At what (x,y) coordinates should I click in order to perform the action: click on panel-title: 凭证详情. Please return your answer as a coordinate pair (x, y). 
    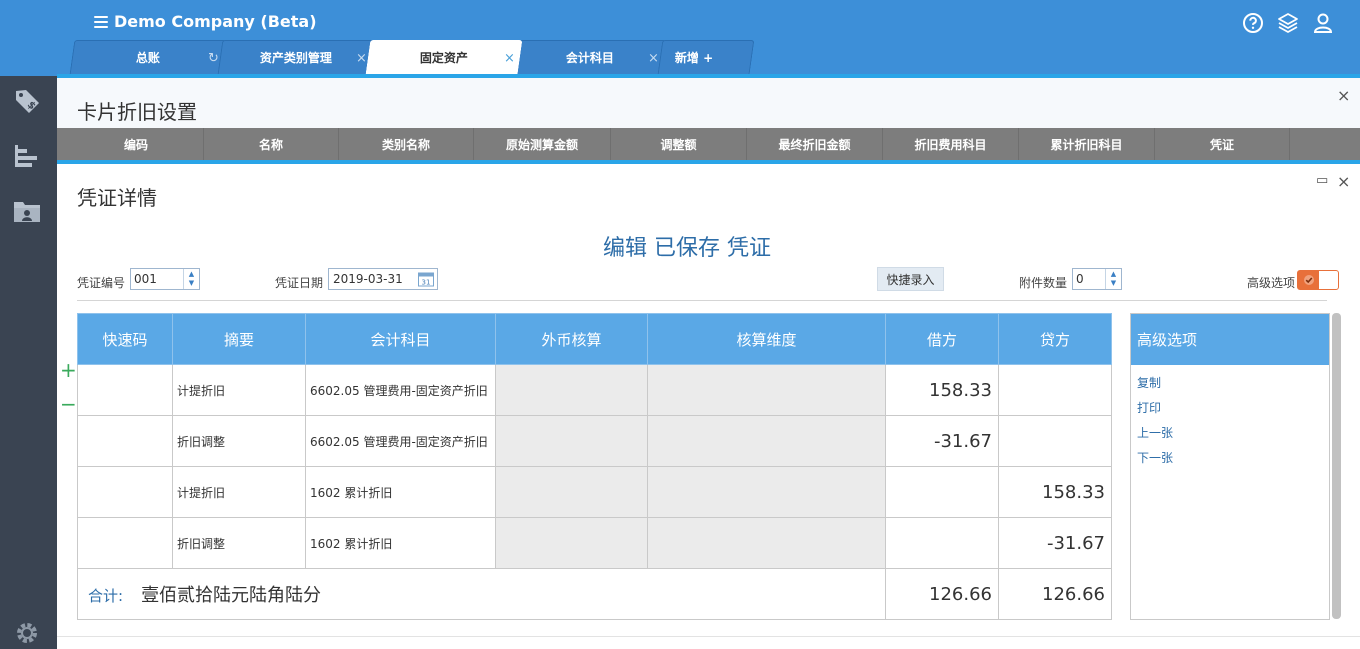
    Looking at the image, I should click on (117, 198).